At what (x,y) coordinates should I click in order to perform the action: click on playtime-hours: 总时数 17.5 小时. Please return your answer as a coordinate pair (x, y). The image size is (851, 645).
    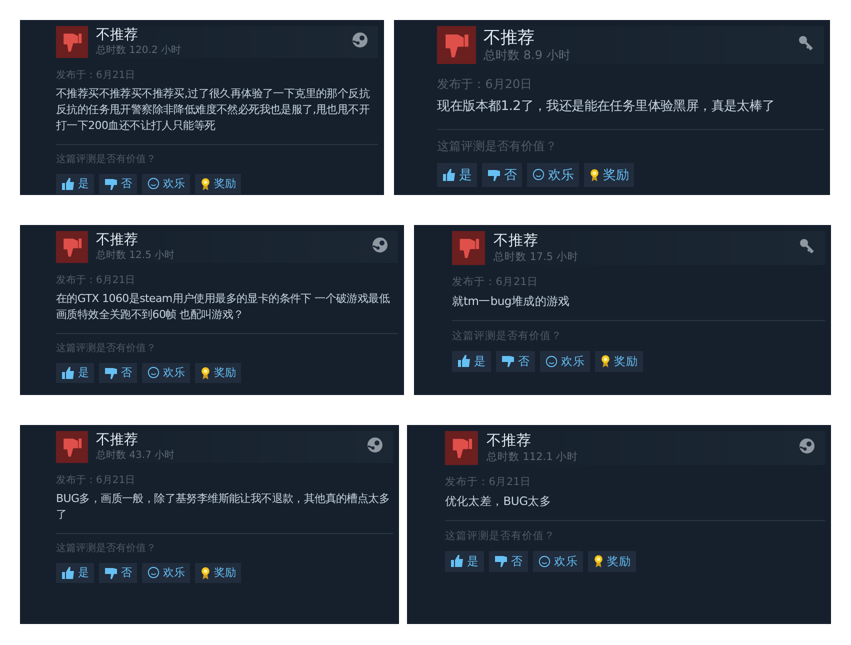
    Looking at the image, I should click on (536, 257).